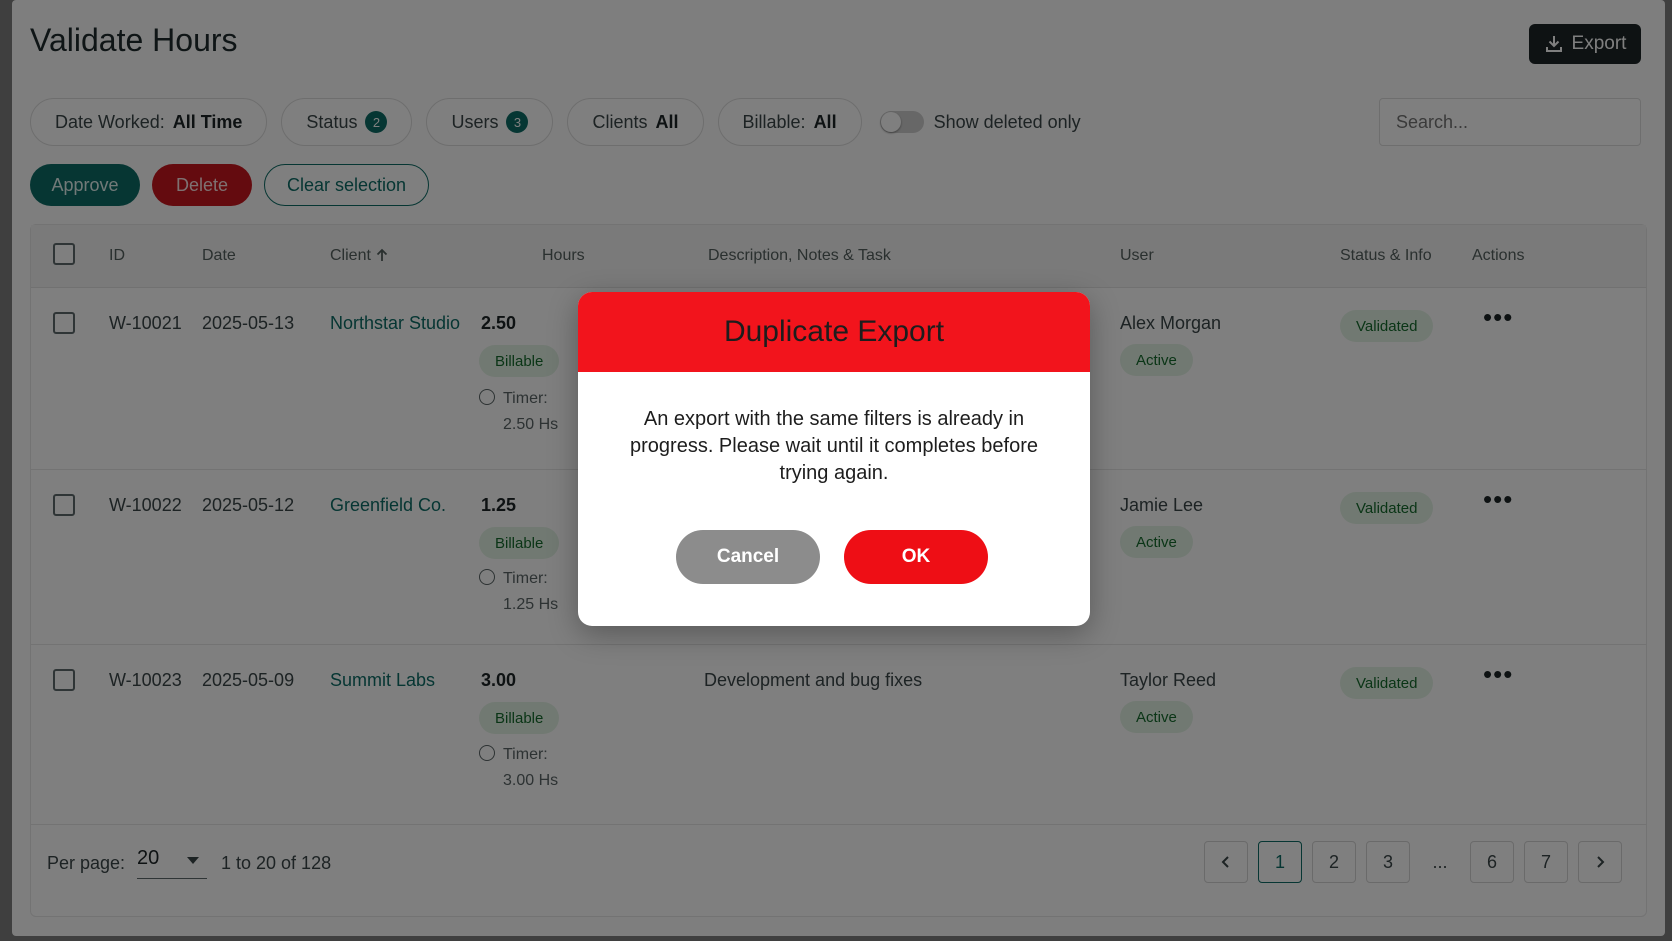  I want to click on ok-button: OK, so click(916, 557).